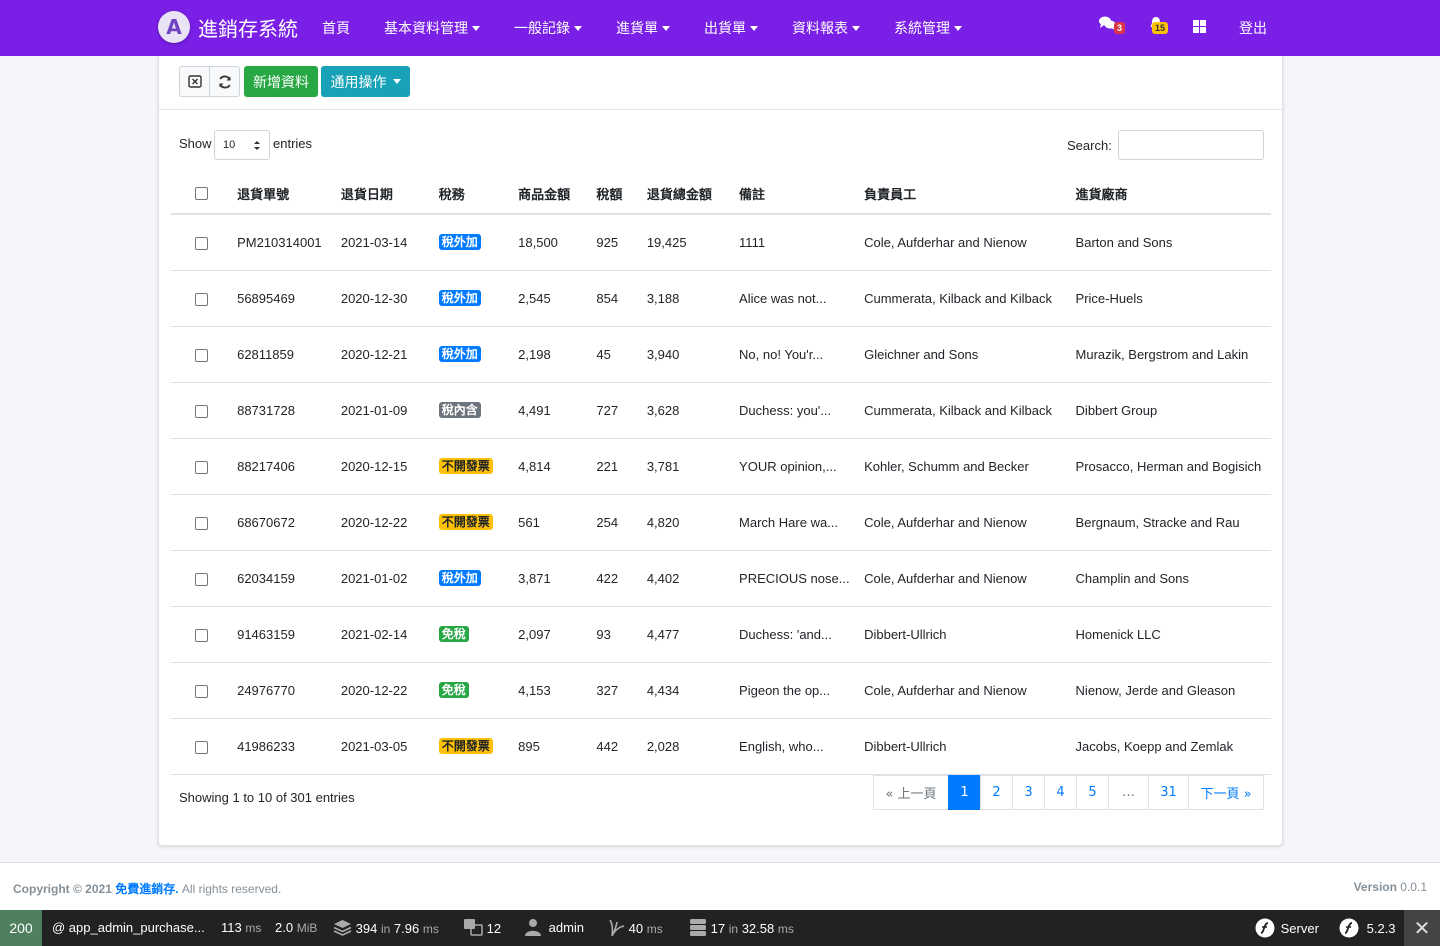 The width and height of the screenshot is (1440, 946). I want to click on page-button: 2, so click(996, 792).